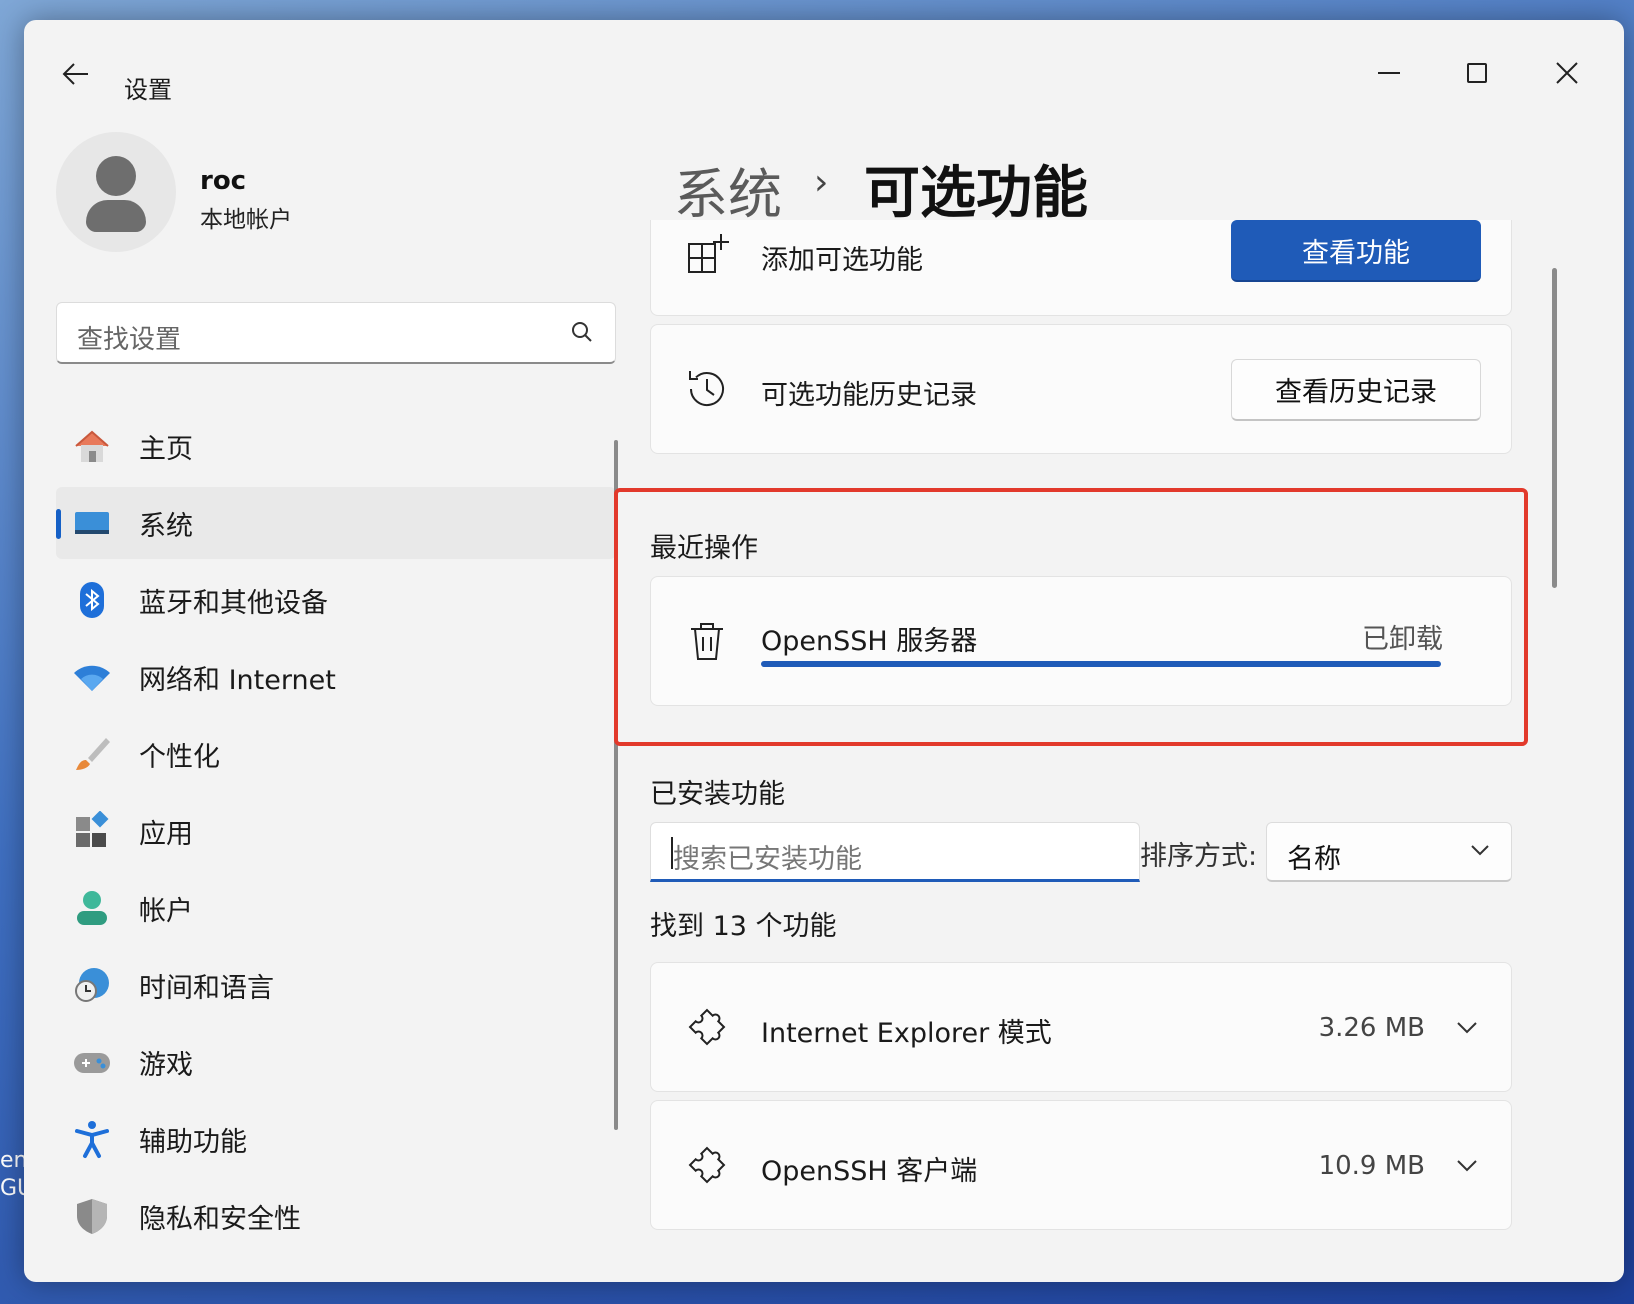  What do you see at coordinates (869, 1171) in the screenshot?
I see `feature-name: OpenSSH 客户端` at bounding box center [869, 1171].